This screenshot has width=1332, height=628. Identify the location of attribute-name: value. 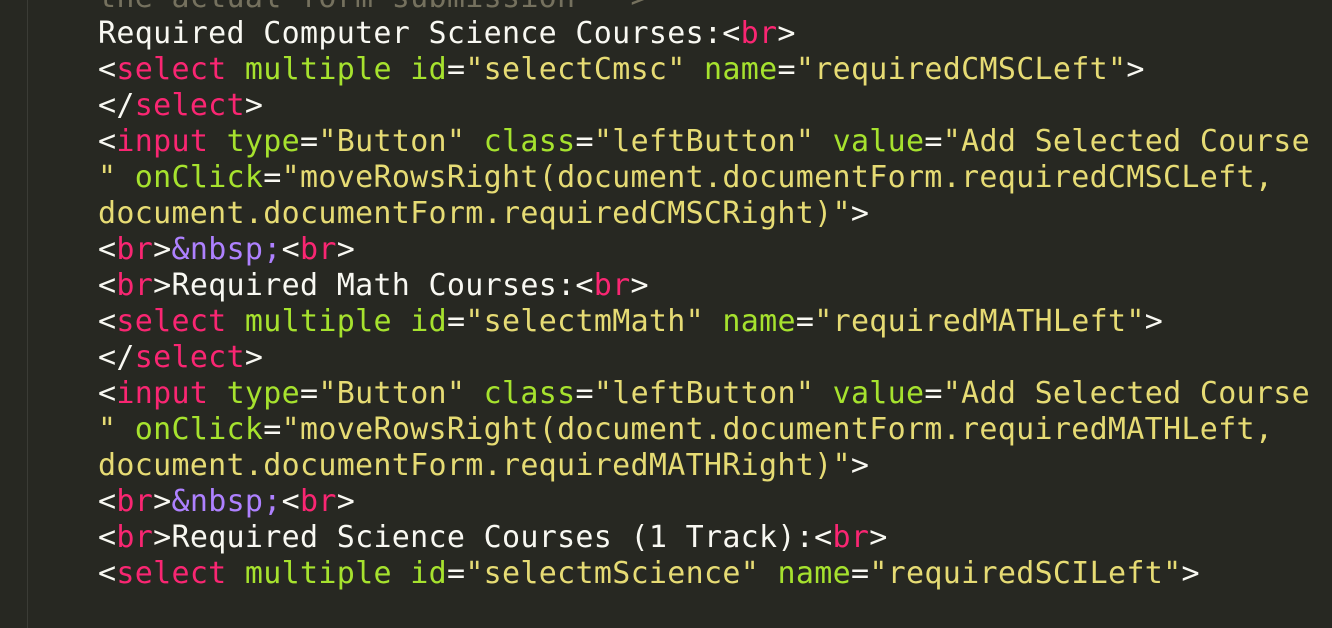
(878, 141).